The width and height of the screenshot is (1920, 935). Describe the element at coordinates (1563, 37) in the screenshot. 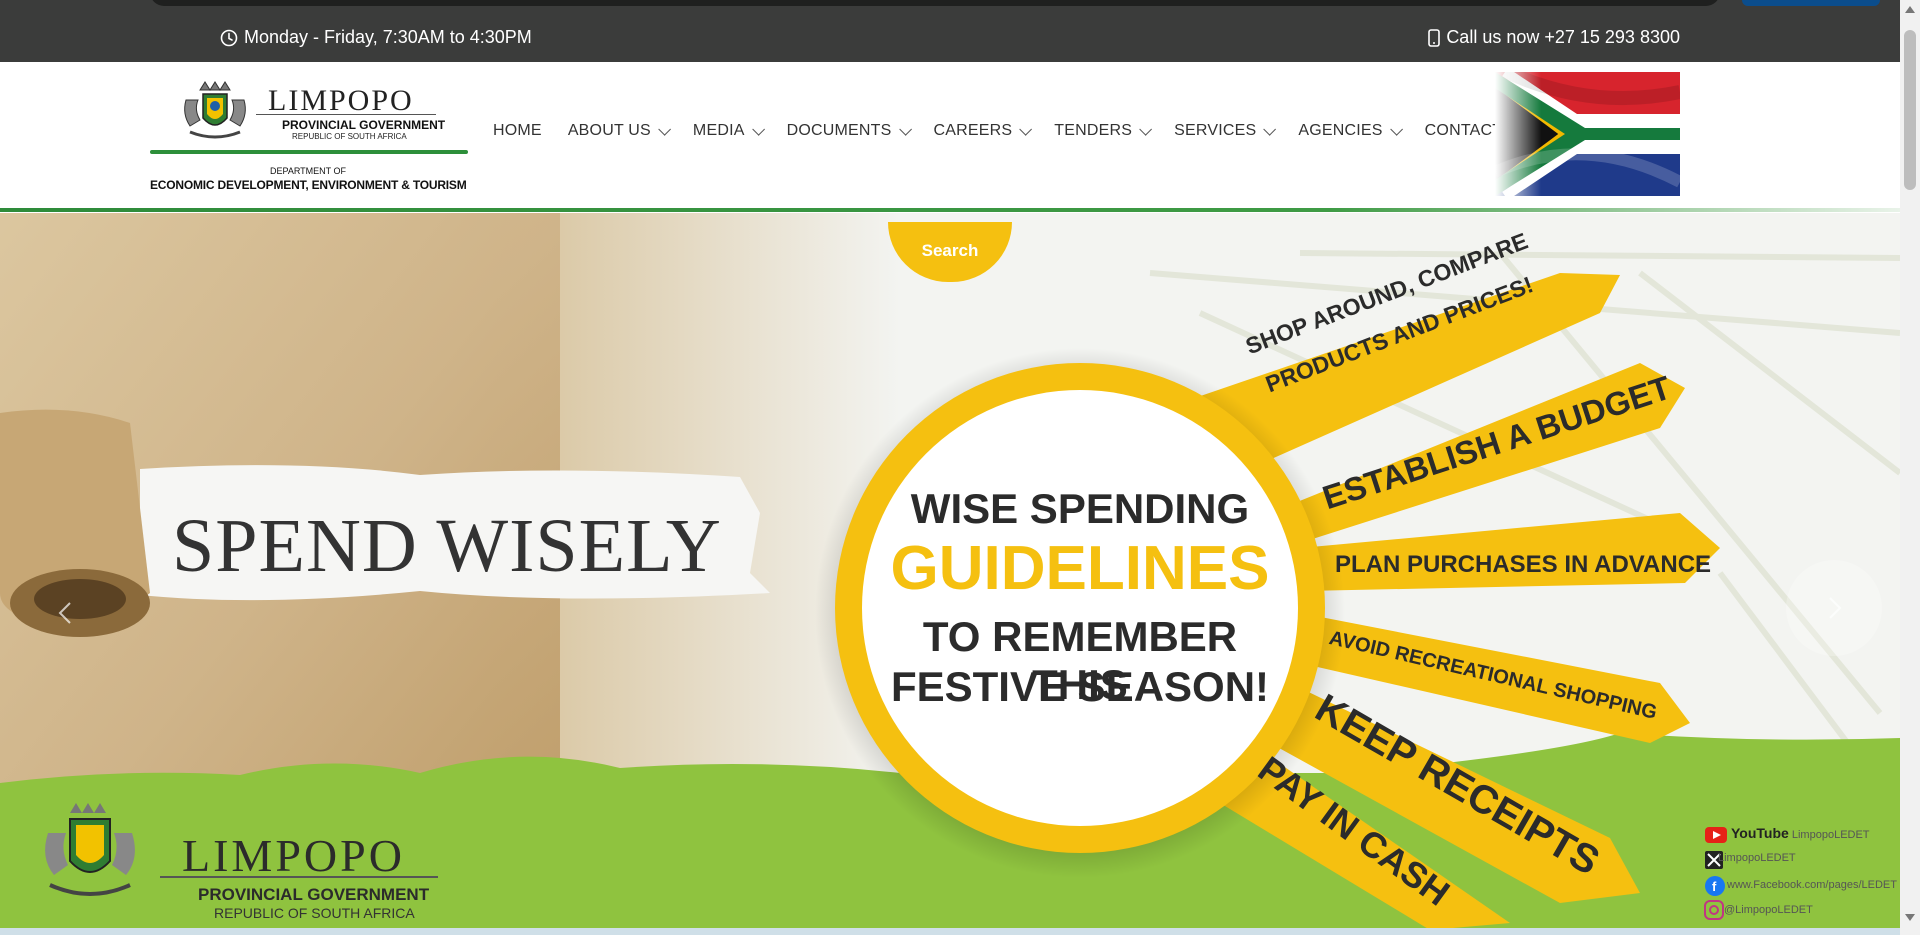

I see `call-us-text: Call us now +27 15 293 8300` at that location.